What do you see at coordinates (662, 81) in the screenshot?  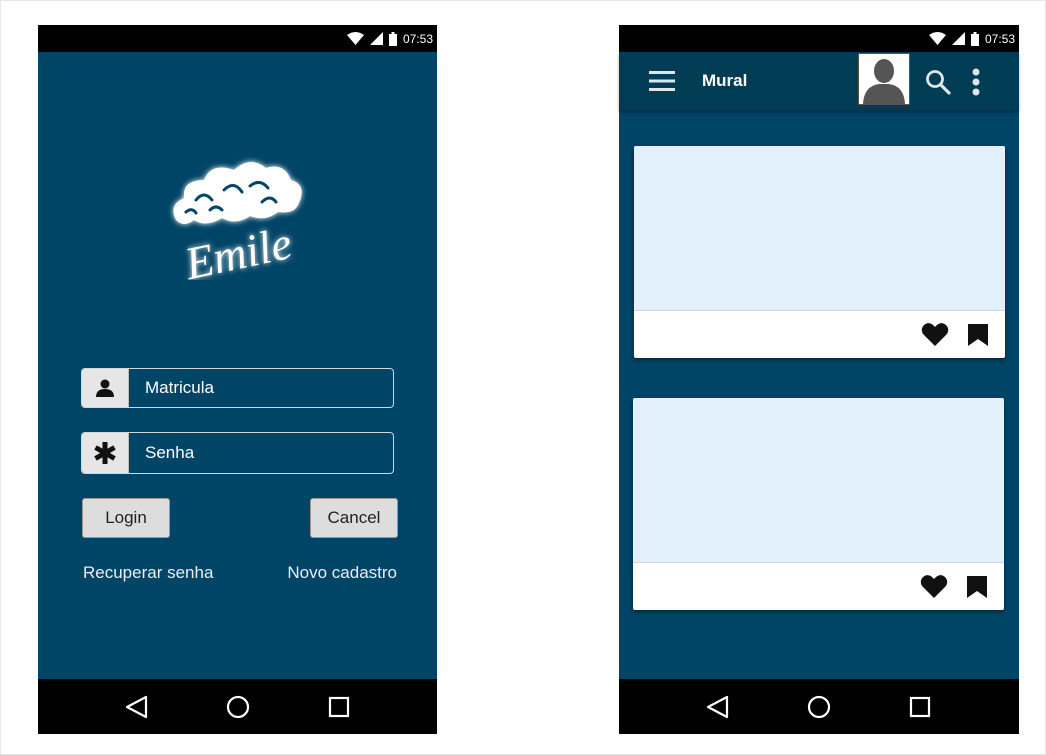 I see `menu-icon` at bounding box center [662, 81].